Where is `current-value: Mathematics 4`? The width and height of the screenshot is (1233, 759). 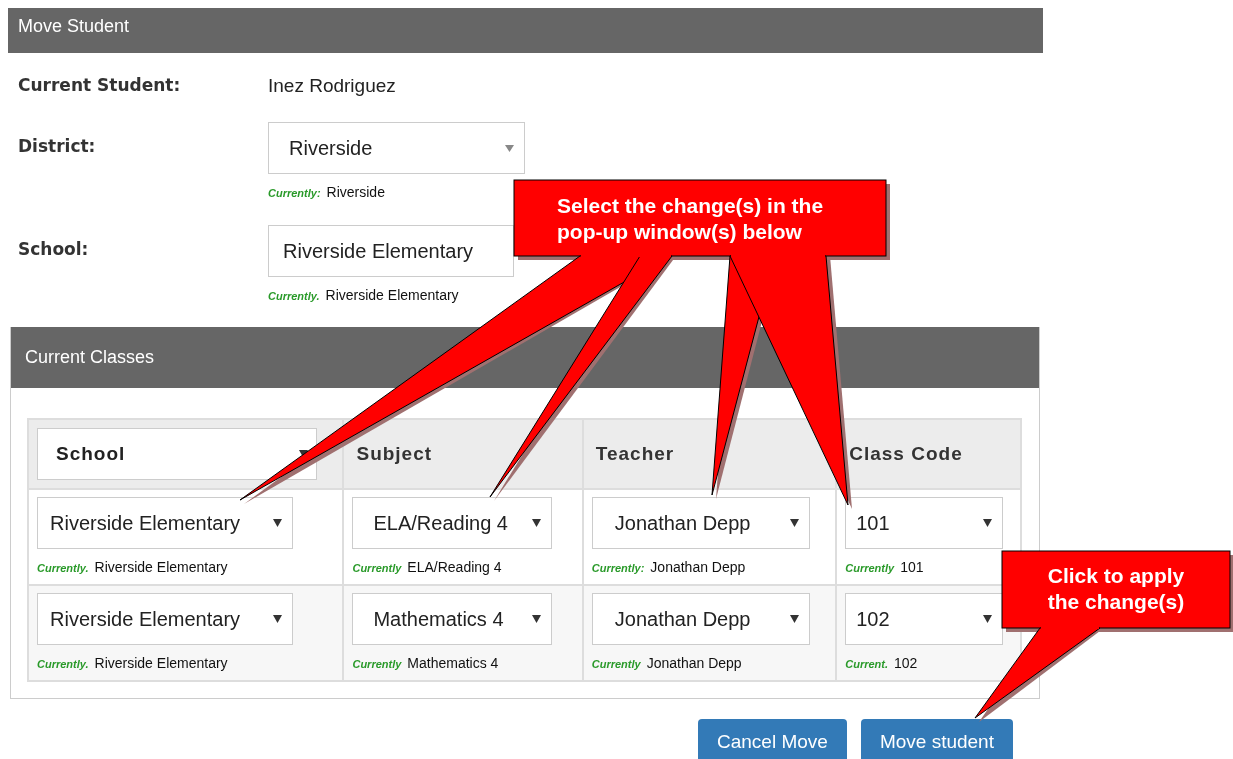
current-value: Mathematics 4 is located at coordinates (453, 663).